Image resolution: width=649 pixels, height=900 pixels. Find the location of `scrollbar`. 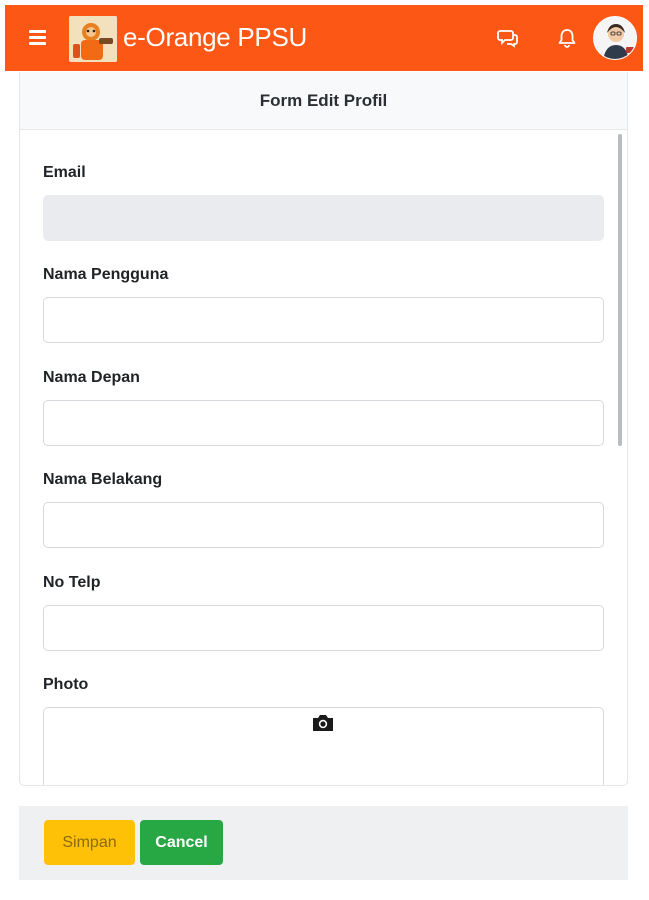

scrollbar is located at coordinates (620, 290).